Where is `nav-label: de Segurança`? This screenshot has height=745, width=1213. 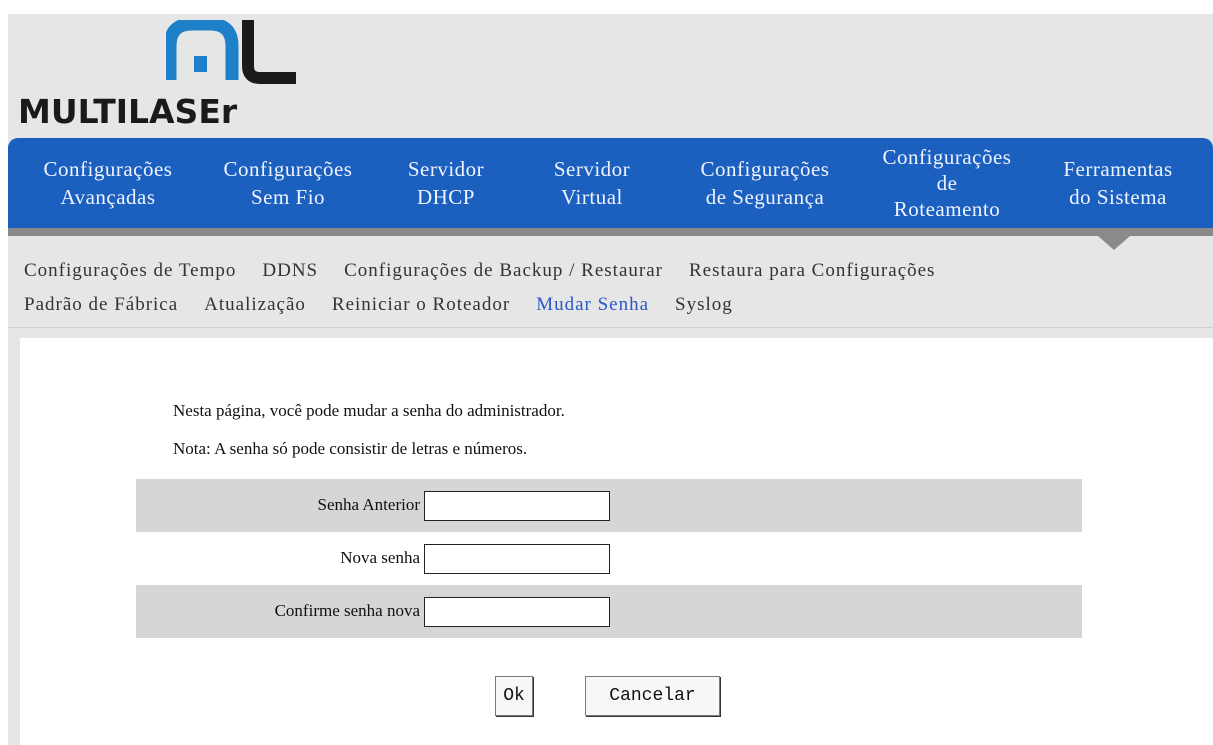 nav-label: de Segurança is located at coordinates (765, 197).